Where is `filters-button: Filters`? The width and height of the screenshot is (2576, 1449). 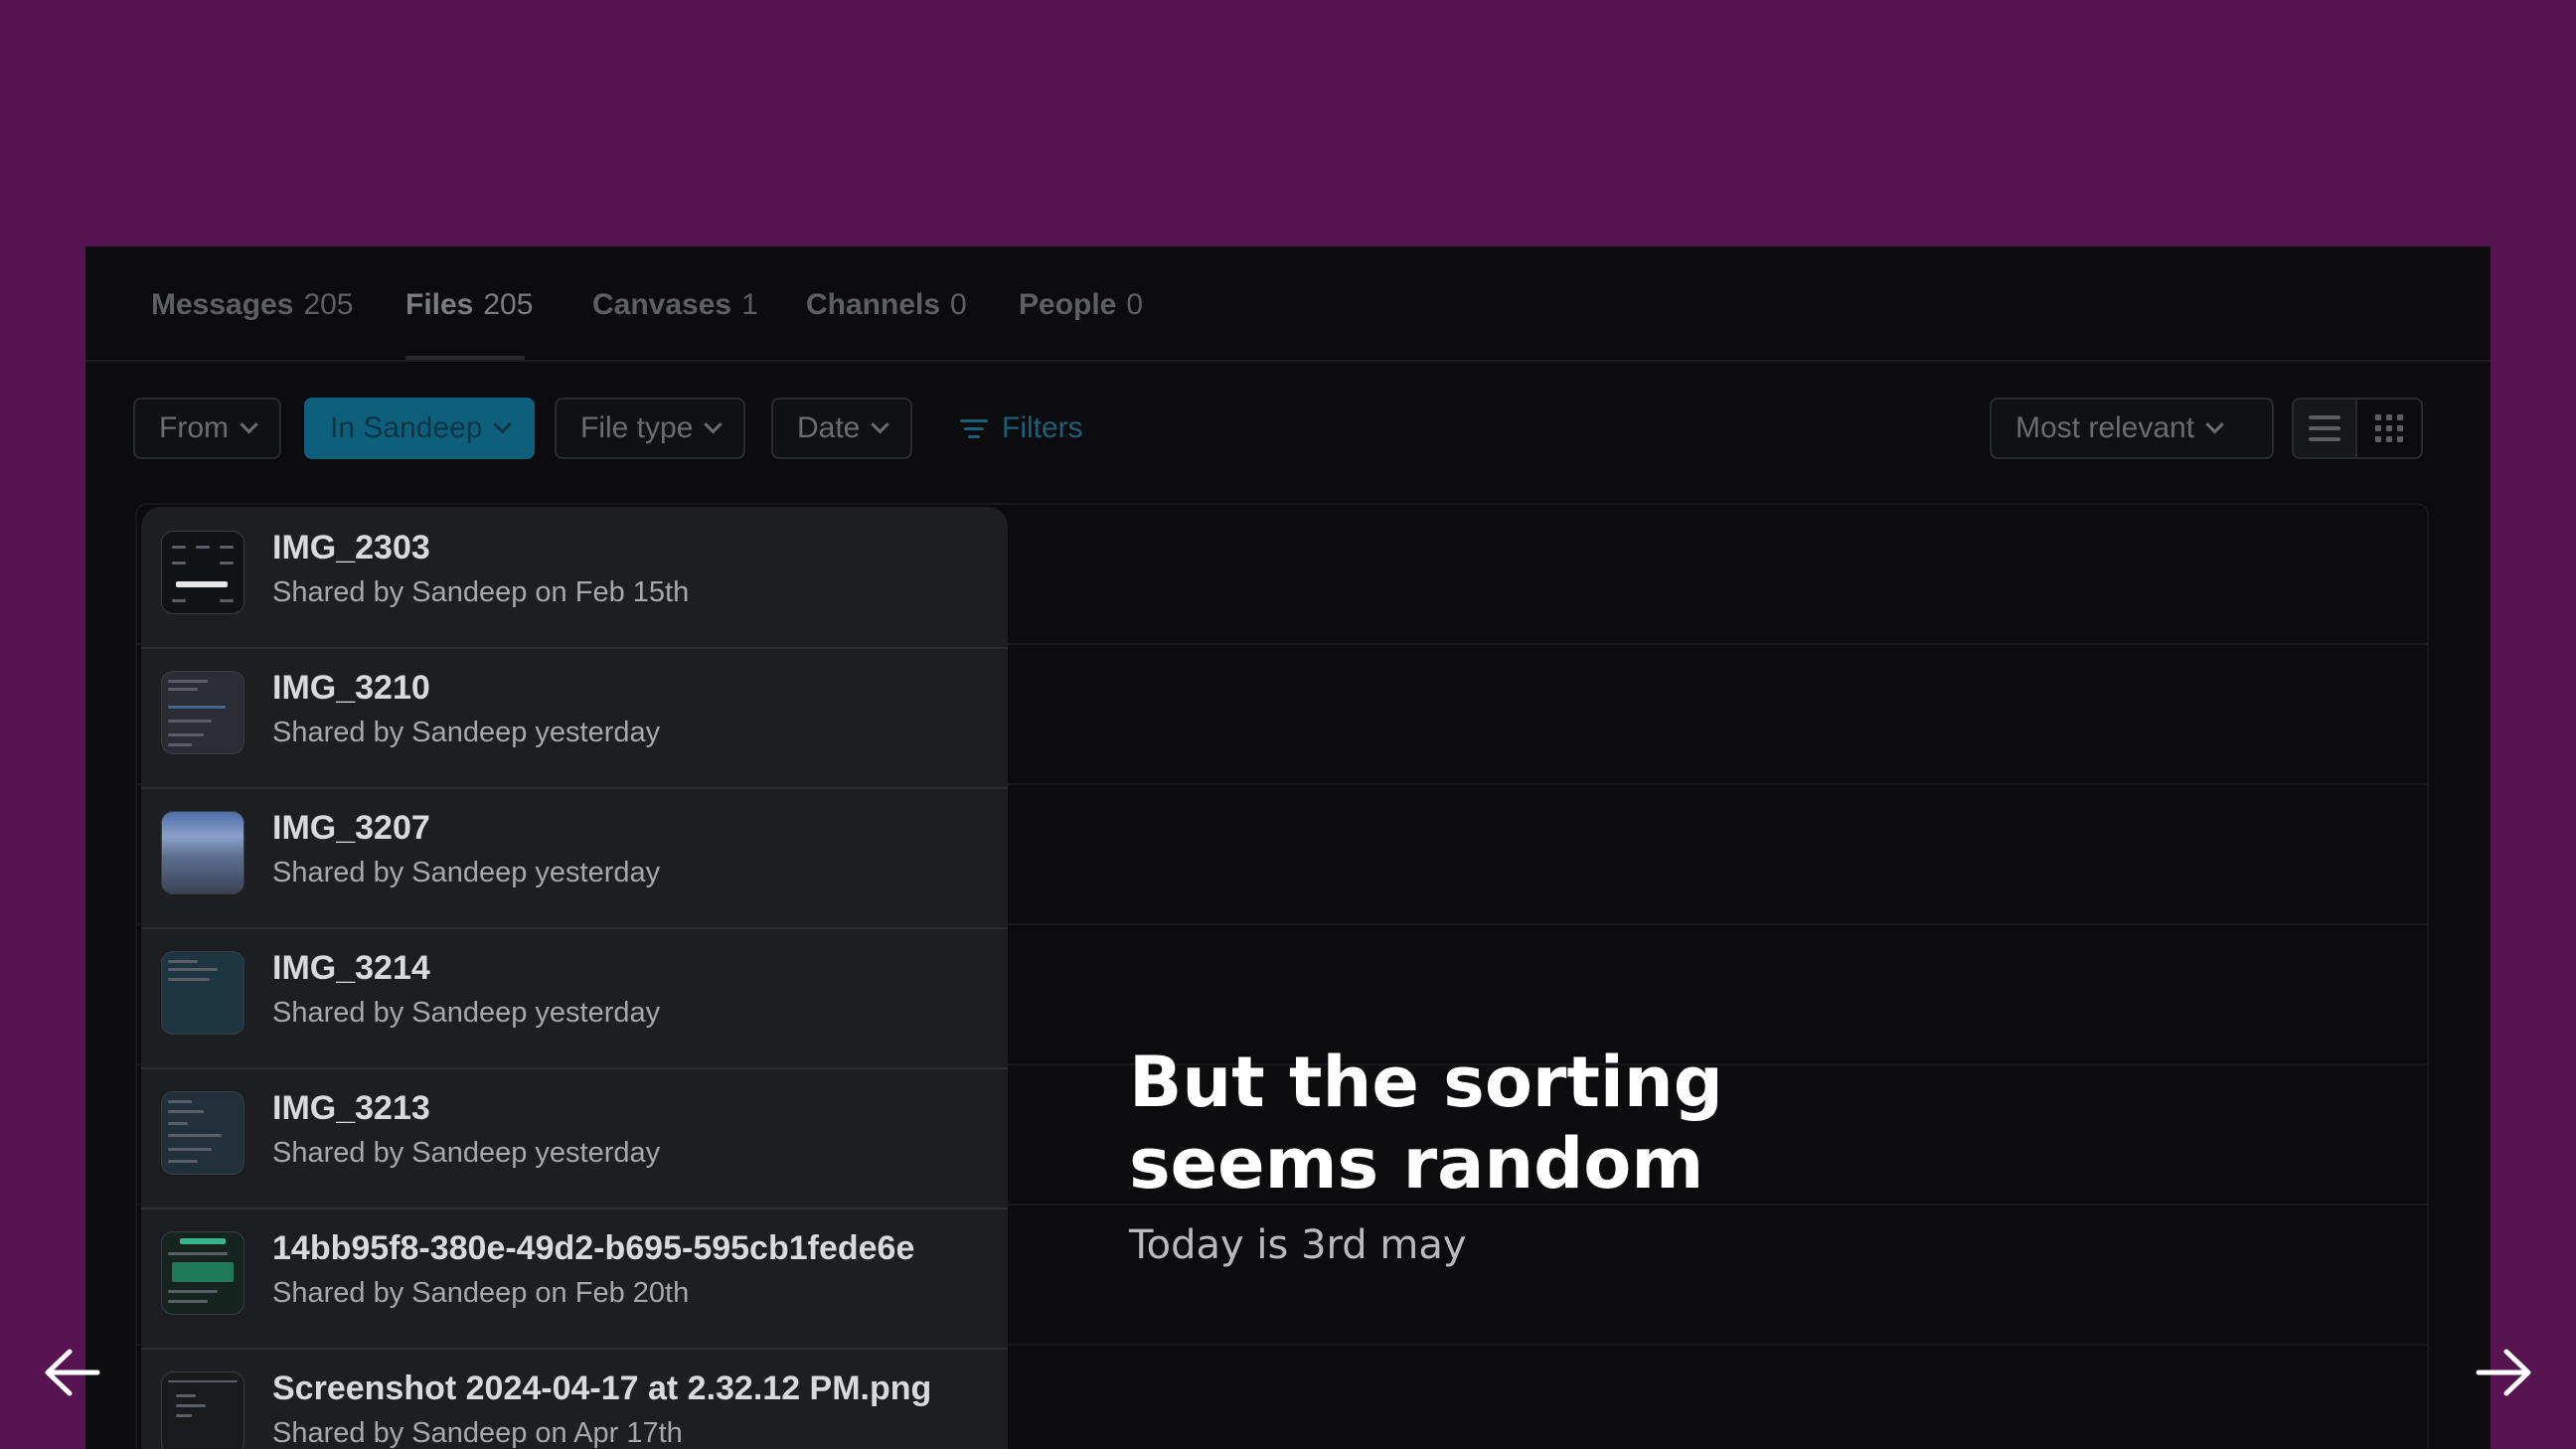 filters-button: Filters is located at coordinates (1021, 428).